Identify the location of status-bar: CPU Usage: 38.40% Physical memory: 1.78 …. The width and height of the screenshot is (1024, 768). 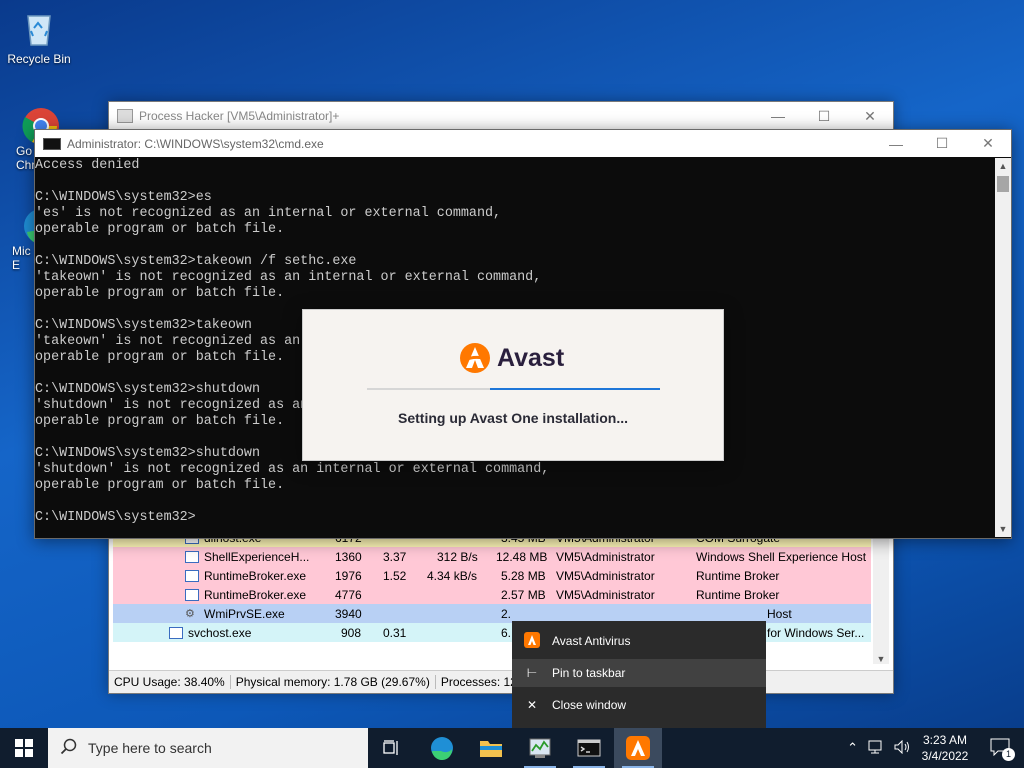
(501, 681).